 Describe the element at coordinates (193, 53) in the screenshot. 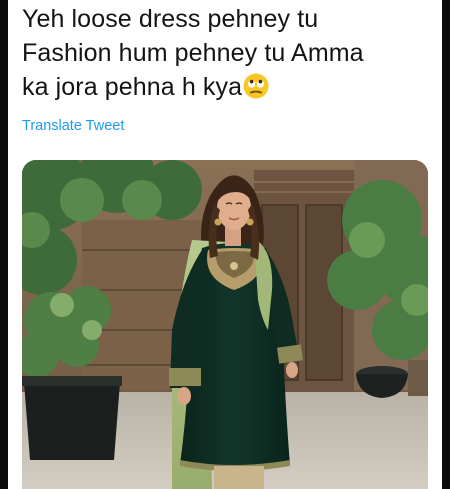

I see `tweet-line-2: Fashion hum pehney tu Amma` at that location.